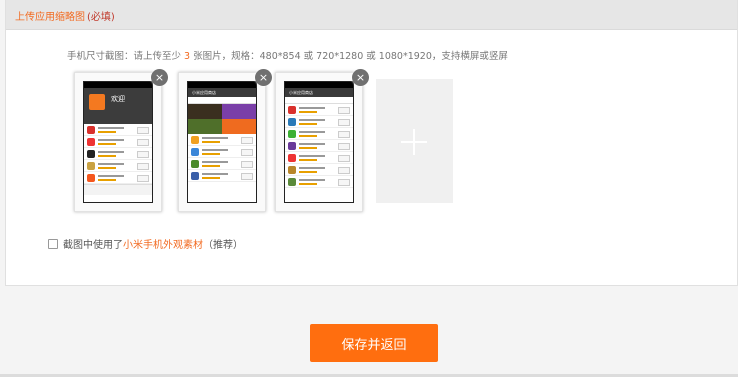 This screenshot has width=738, height=377. What do you see at coordinates (118, 142) in the screenshot?
I see `screenshot-image: 欢迎` at bounding box center [118, 142].